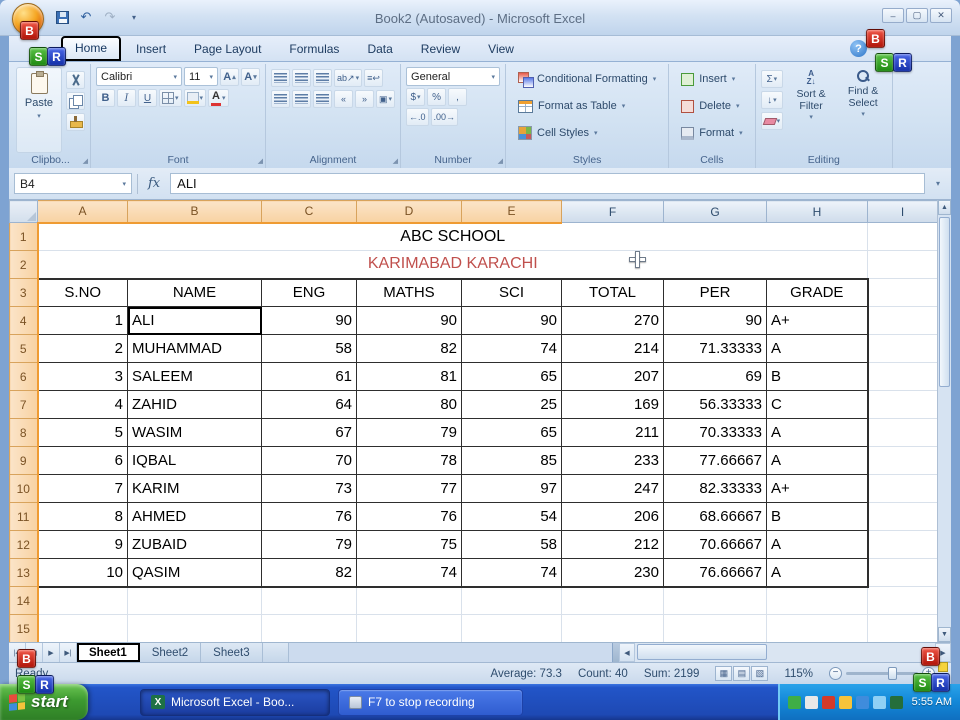  I want to click on underline-button: U, so click(147, 98).